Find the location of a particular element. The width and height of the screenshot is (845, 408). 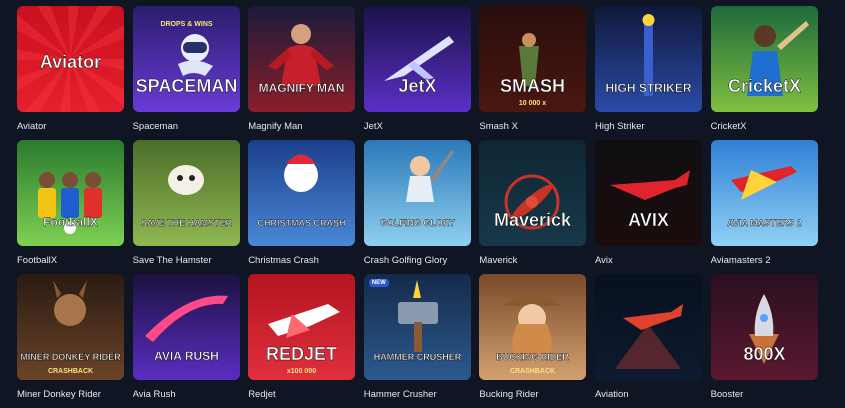

game-thumbnail: JetX is located at coordinates (417, 59).